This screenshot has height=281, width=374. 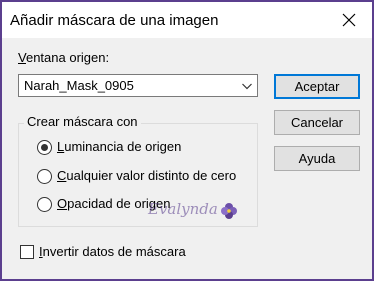 What do you see at coordinates (44, 204) in the screenshot?
I see `radio-source-opacity` at bounding box center [44, 204].